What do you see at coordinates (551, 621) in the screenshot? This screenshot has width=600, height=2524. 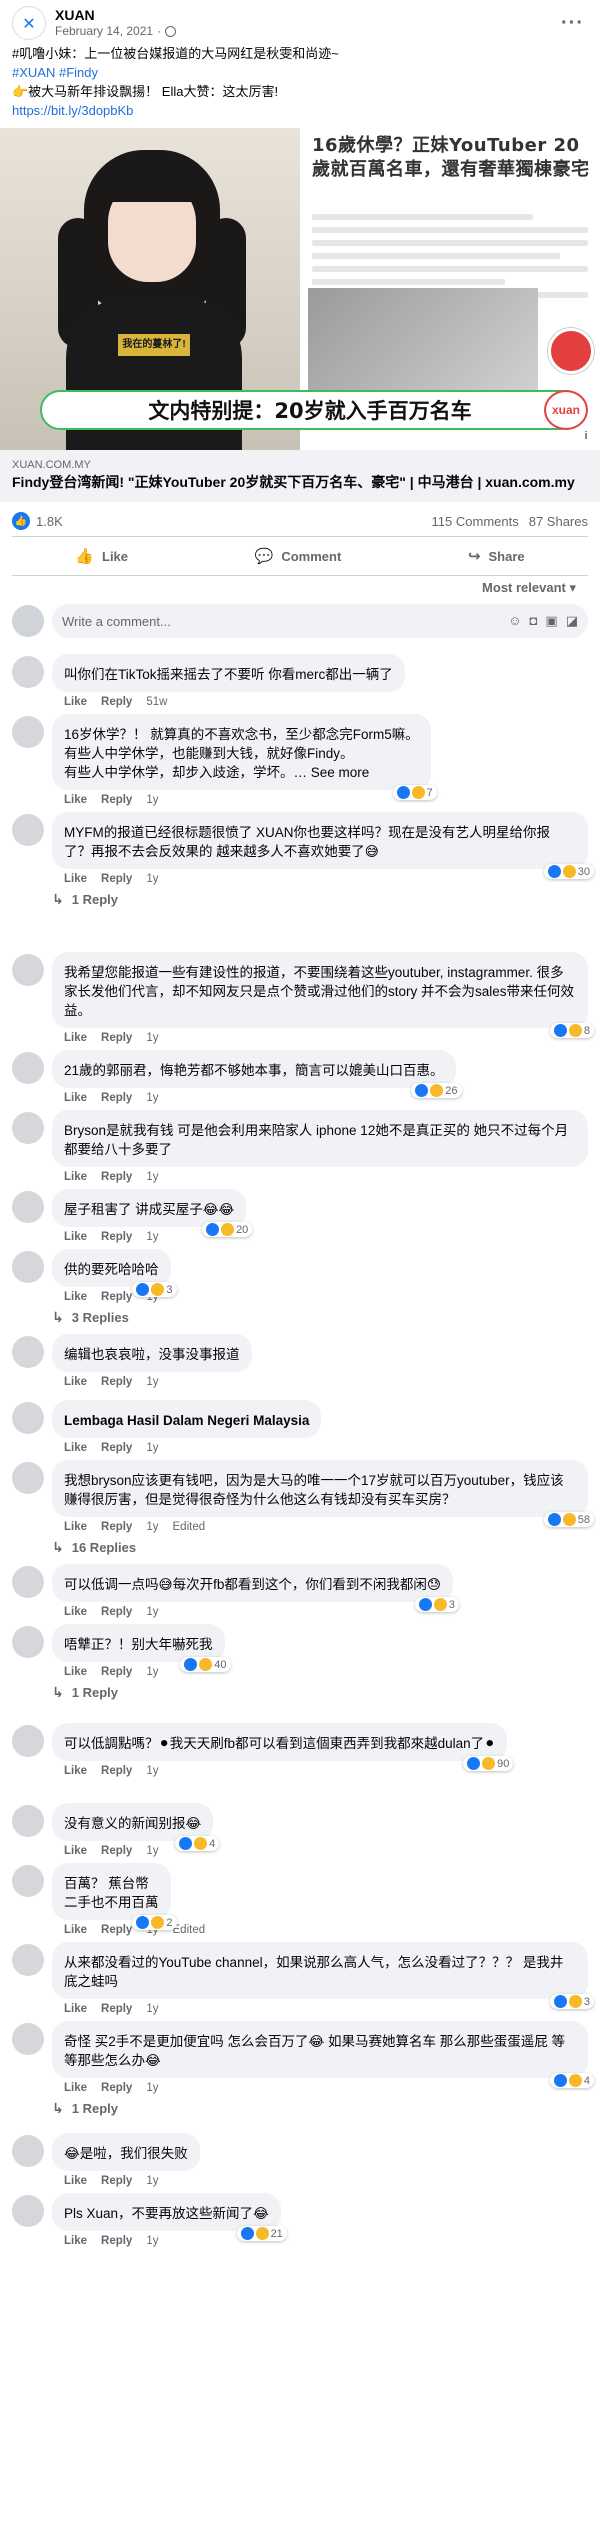 I see `gif-icon: ▣` at bounding box center [551, 621].